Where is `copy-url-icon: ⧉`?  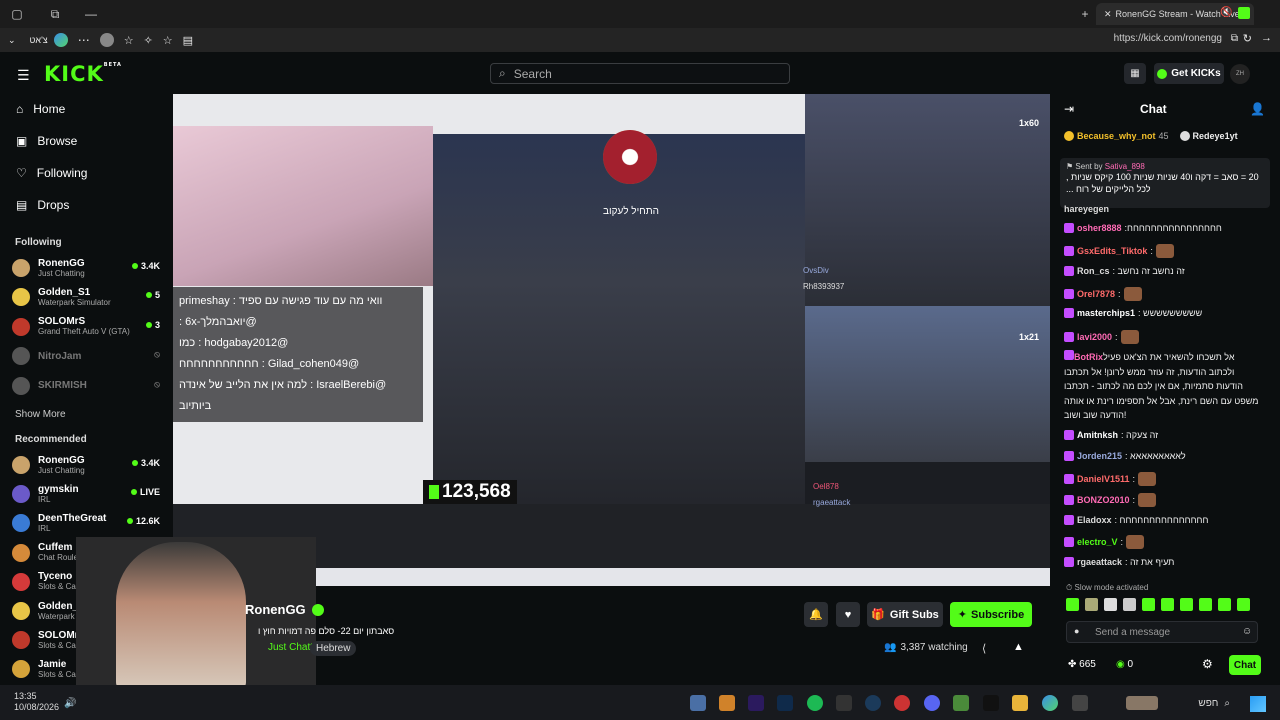
copy-url-icon: ⧉ is located at coordinates (1234, 38).